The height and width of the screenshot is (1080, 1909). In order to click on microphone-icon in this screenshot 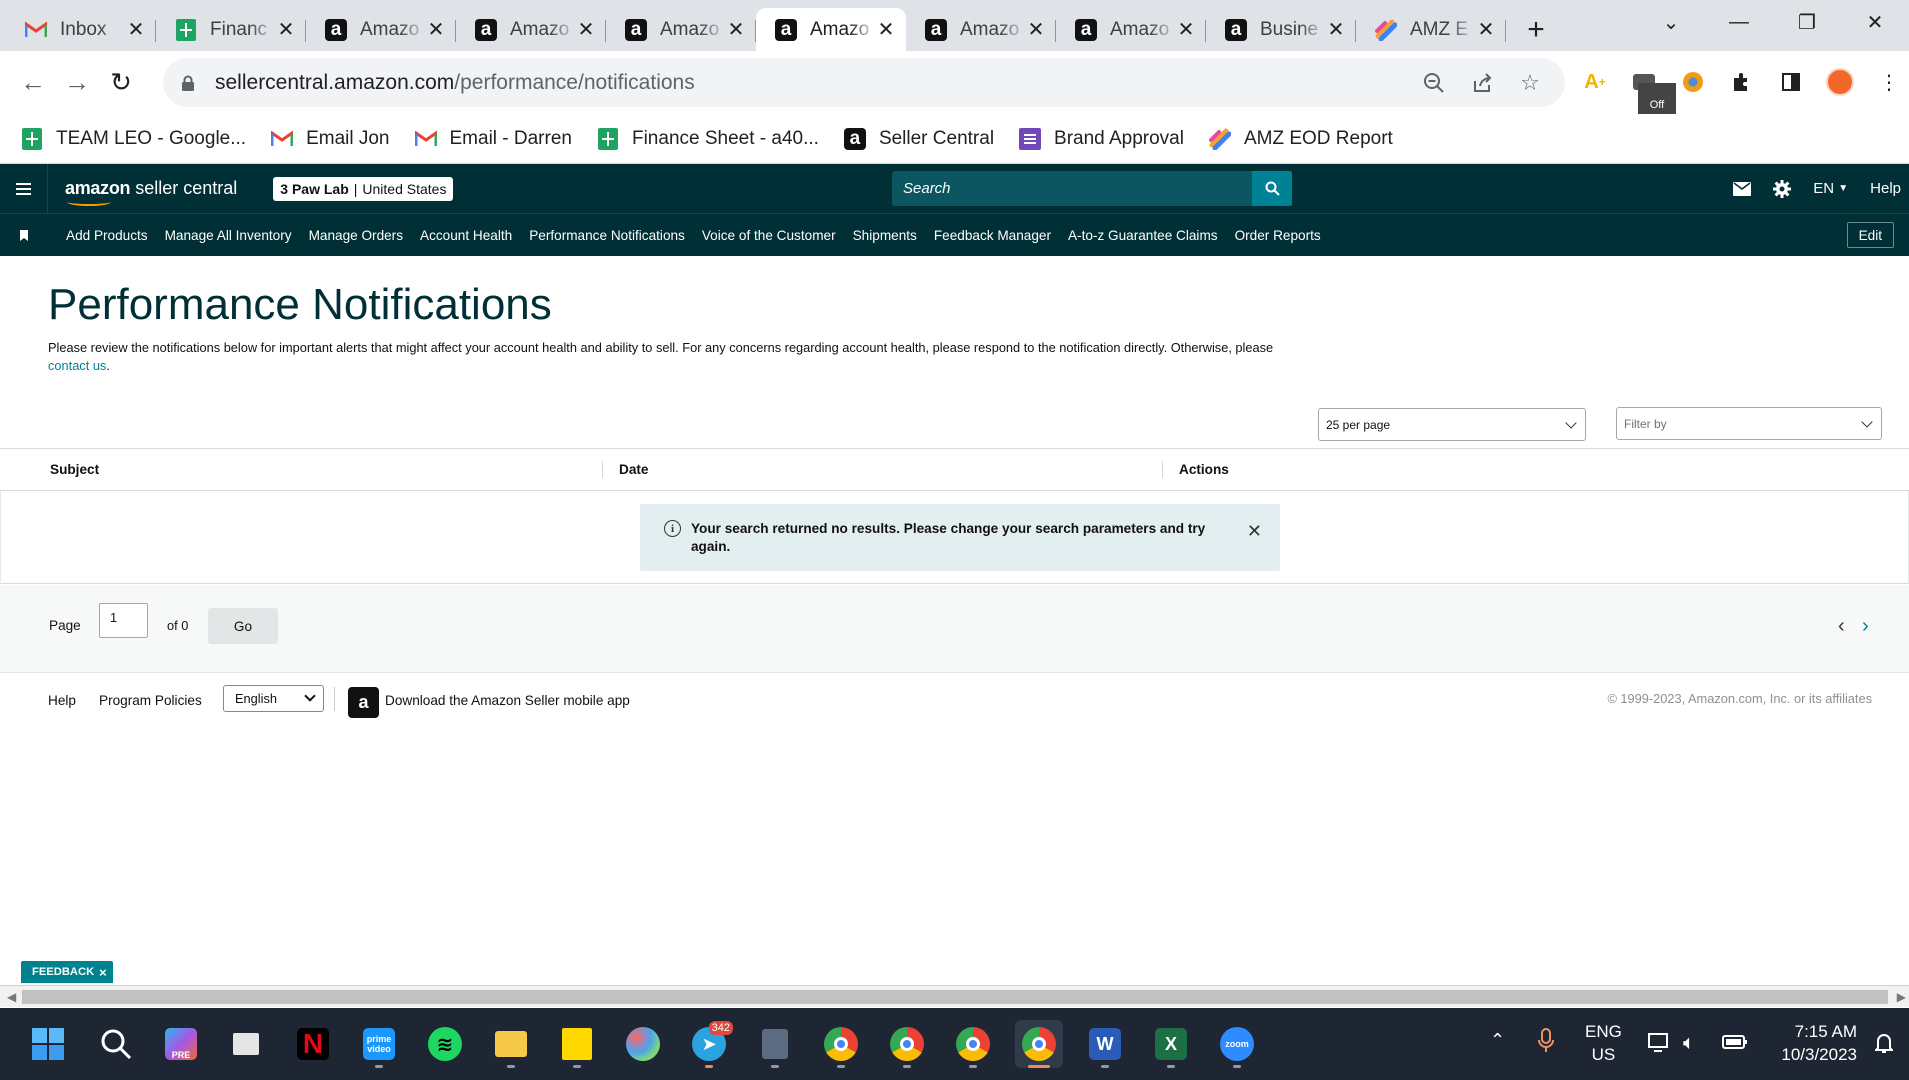, I will do `click(1546, 1043)`.